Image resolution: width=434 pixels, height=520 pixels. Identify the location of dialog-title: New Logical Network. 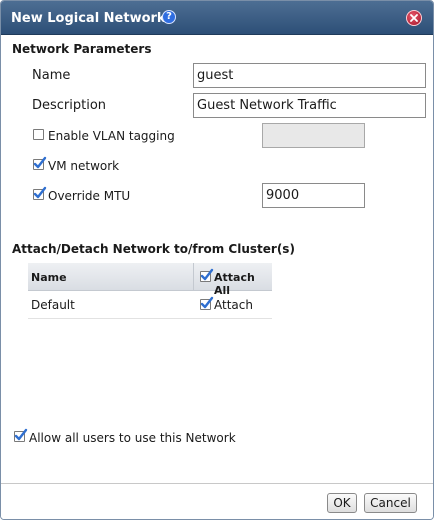
(88, 18).